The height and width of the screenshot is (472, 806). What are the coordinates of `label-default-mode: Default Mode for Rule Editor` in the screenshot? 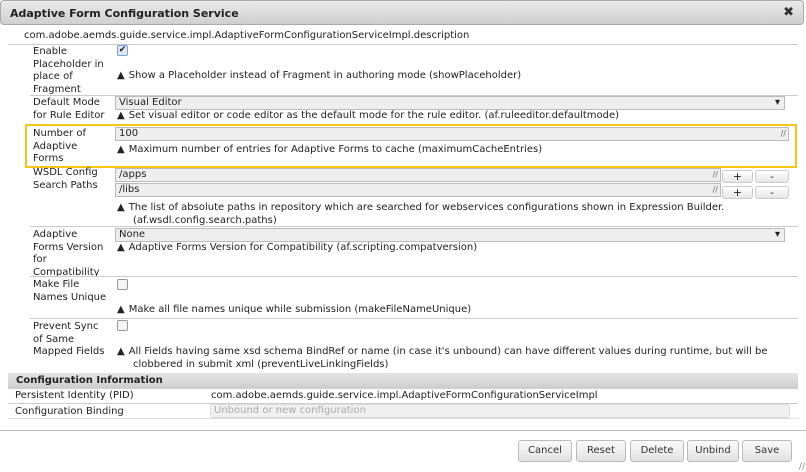 It's located at (69, 109).